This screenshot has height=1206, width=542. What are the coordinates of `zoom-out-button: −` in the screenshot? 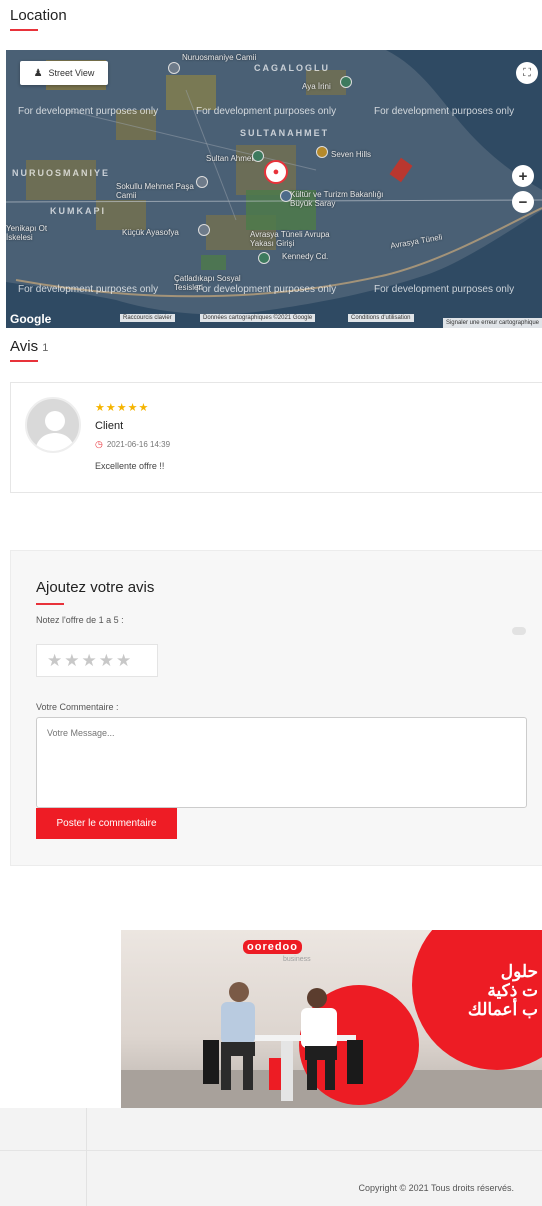 It's located at (523, 202).